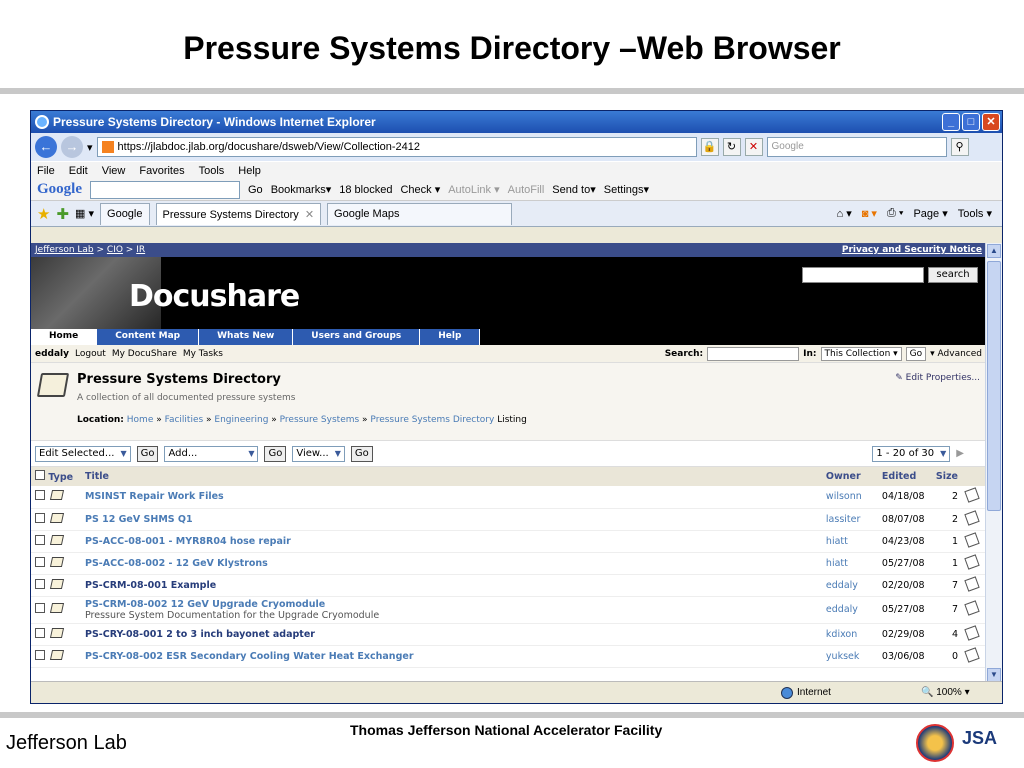  Describe the element at coordinates (64, 337) in the screenshot. I see `nav-home: Home` at that location.